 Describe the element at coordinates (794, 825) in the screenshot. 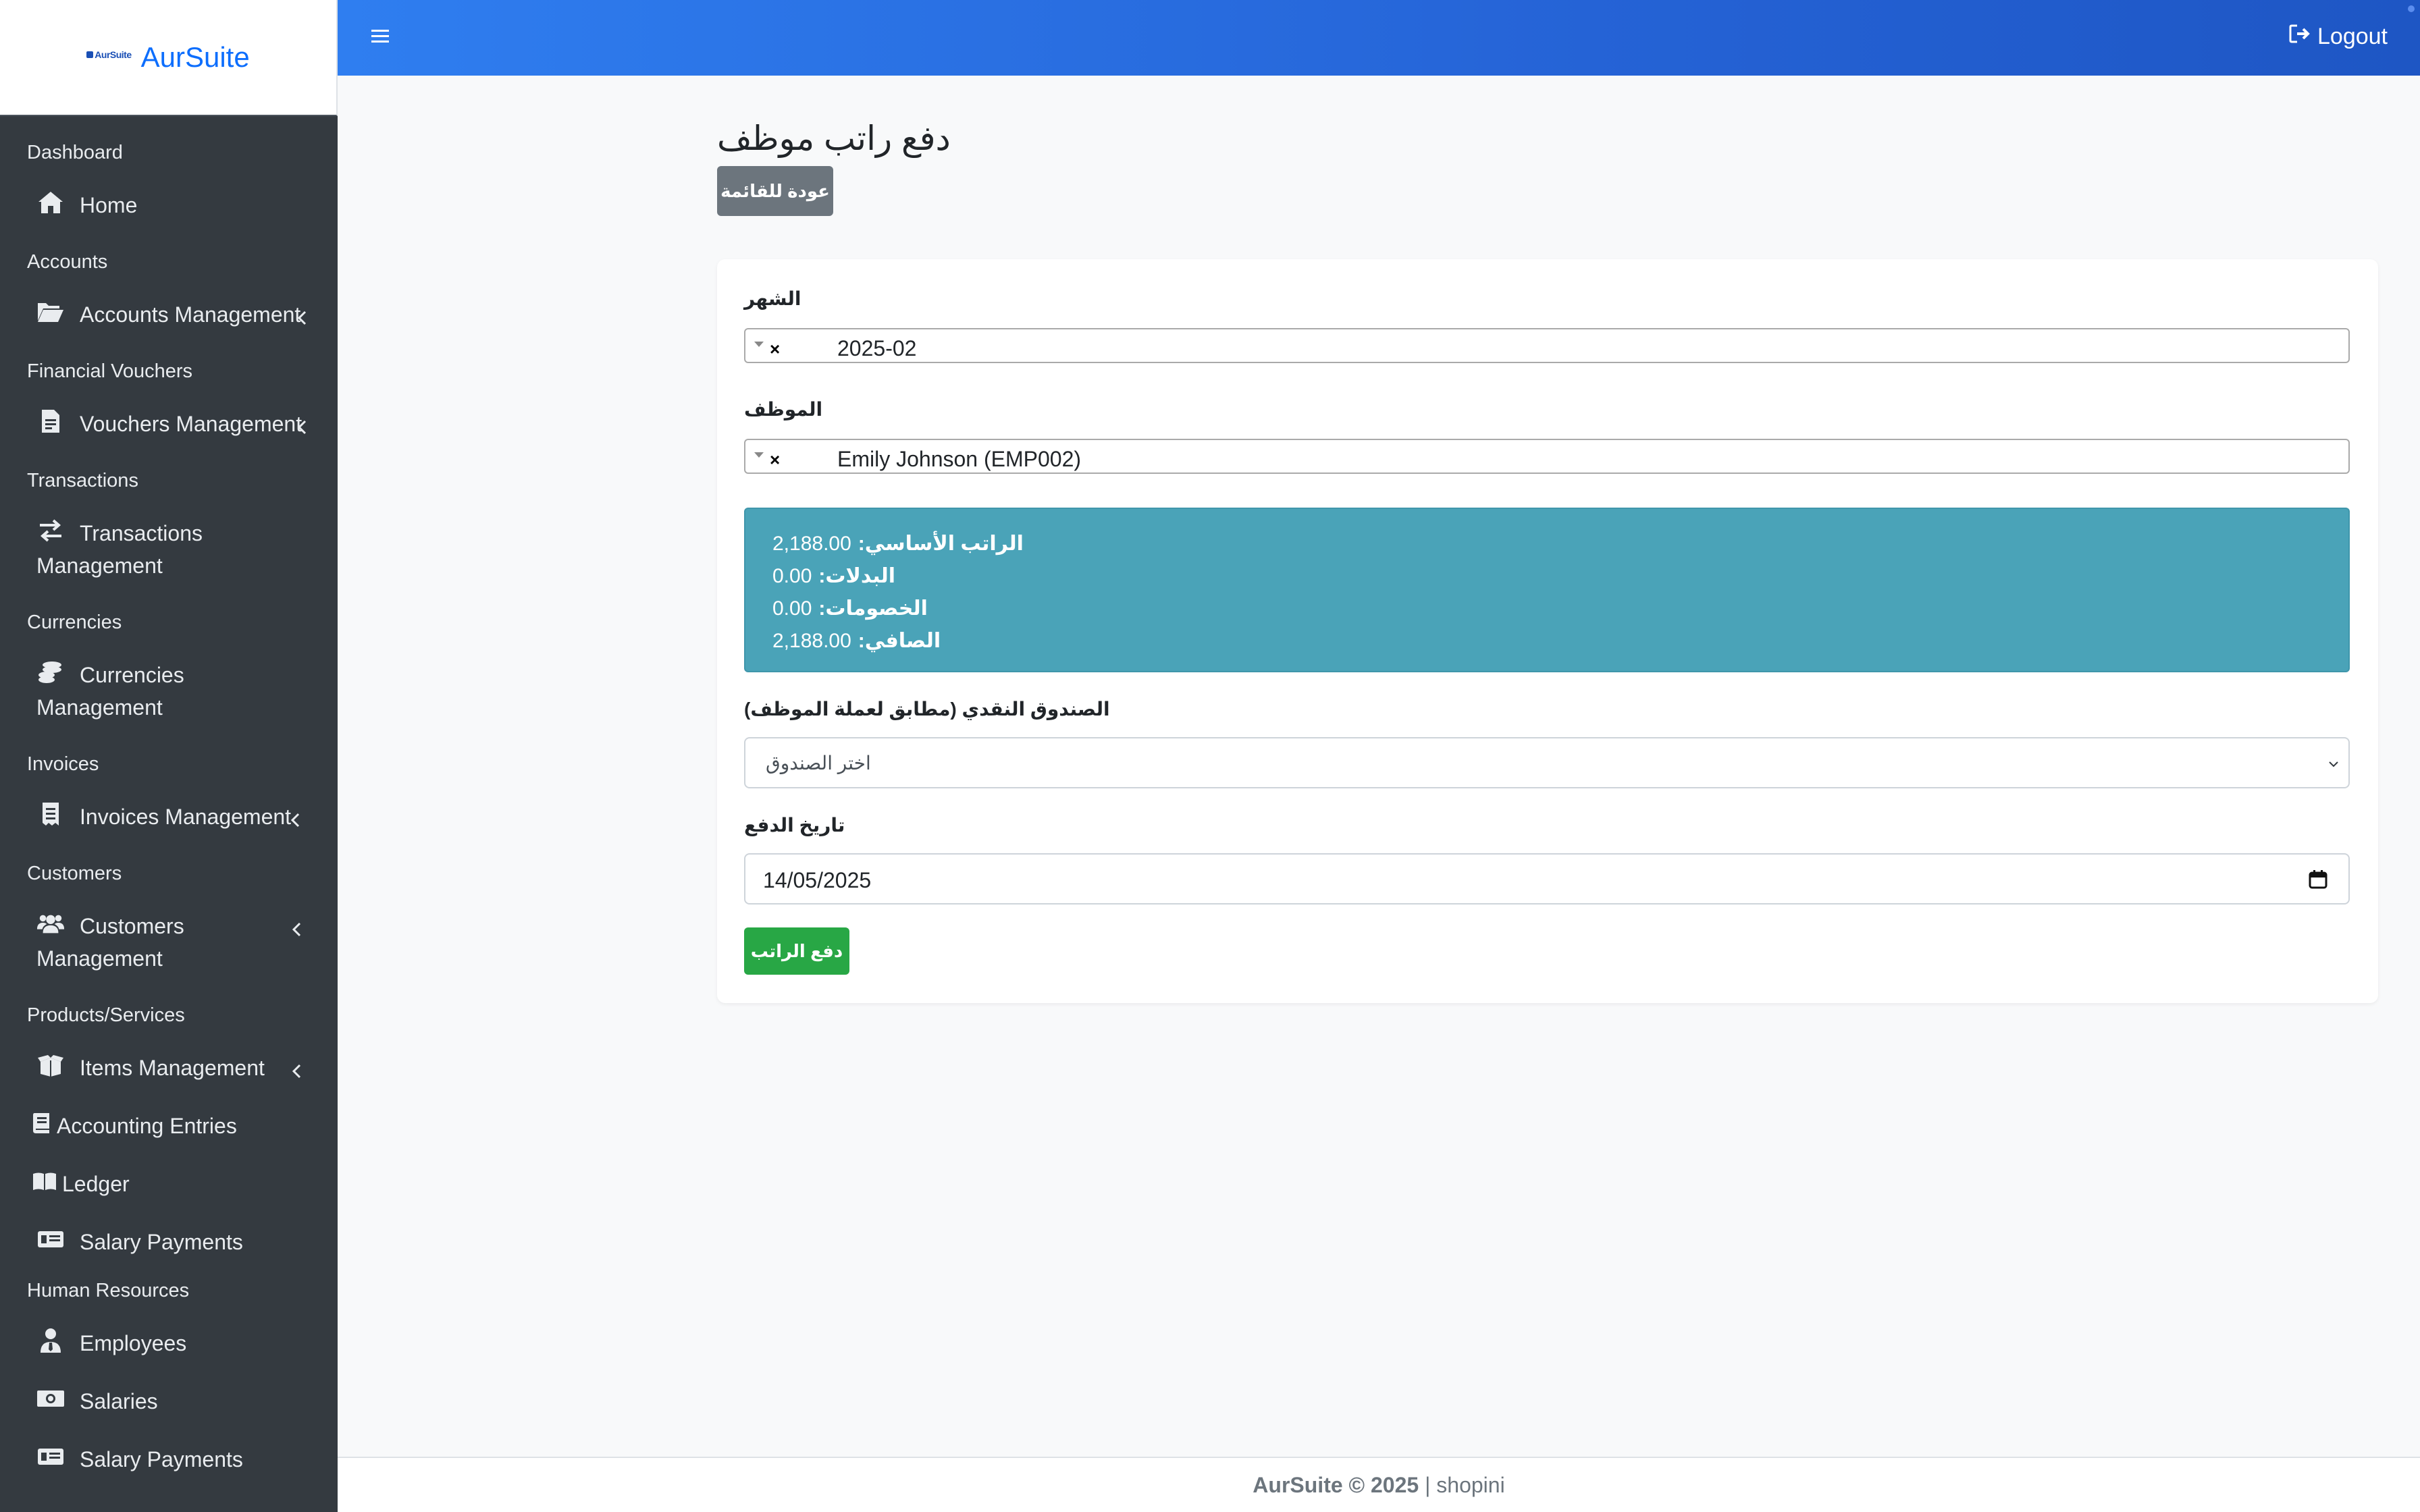

I see `payment-date-label: تاريخ الدفع` at that location.